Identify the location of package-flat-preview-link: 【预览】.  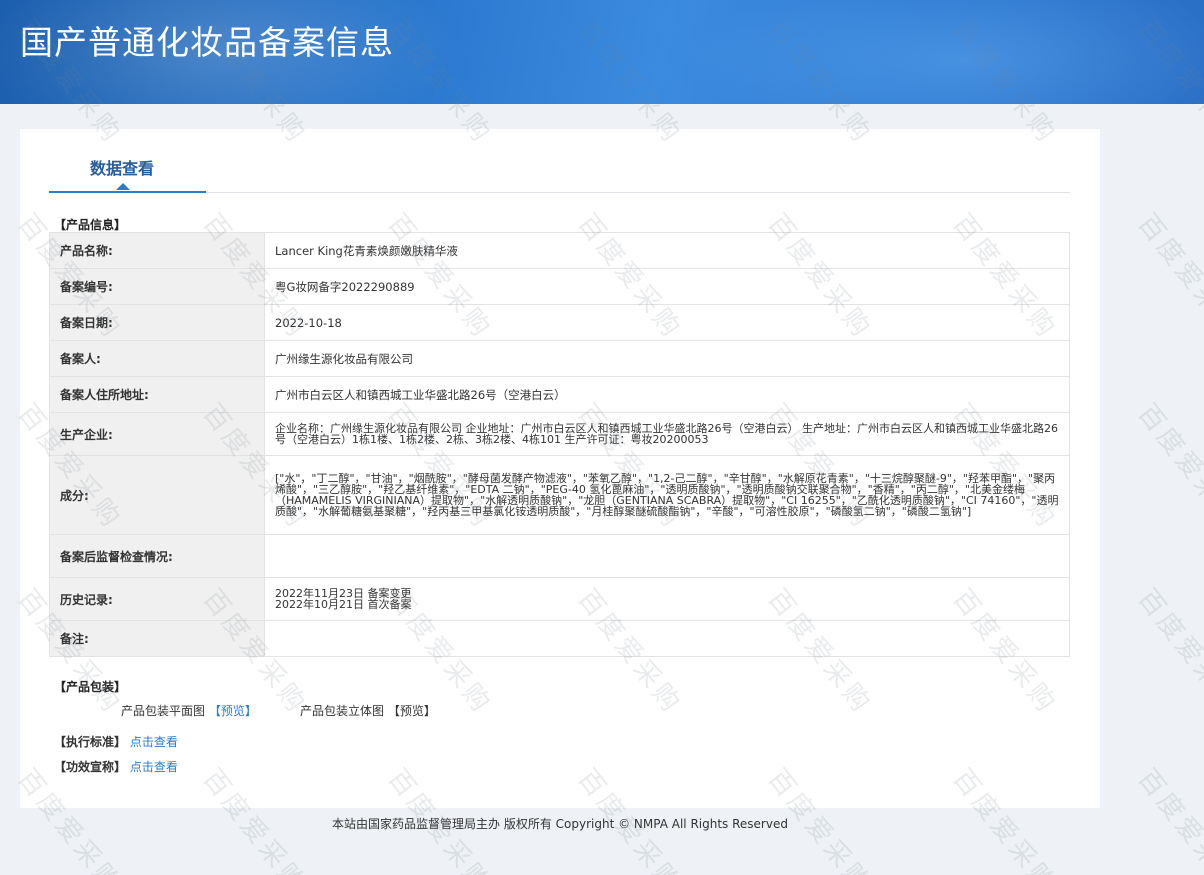
(233, 711).